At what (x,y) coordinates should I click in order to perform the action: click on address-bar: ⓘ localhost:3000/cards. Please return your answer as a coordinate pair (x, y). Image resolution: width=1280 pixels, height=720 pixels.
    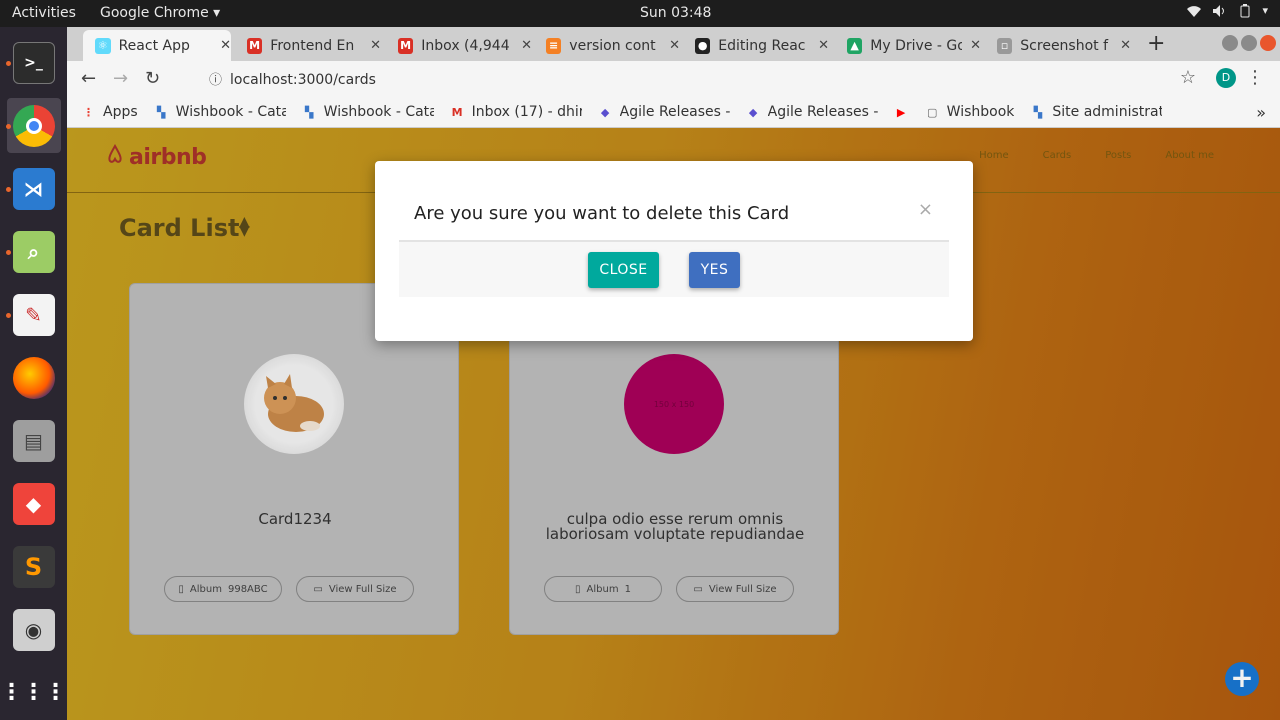
    Looking at the image, I should click on (292, 78).